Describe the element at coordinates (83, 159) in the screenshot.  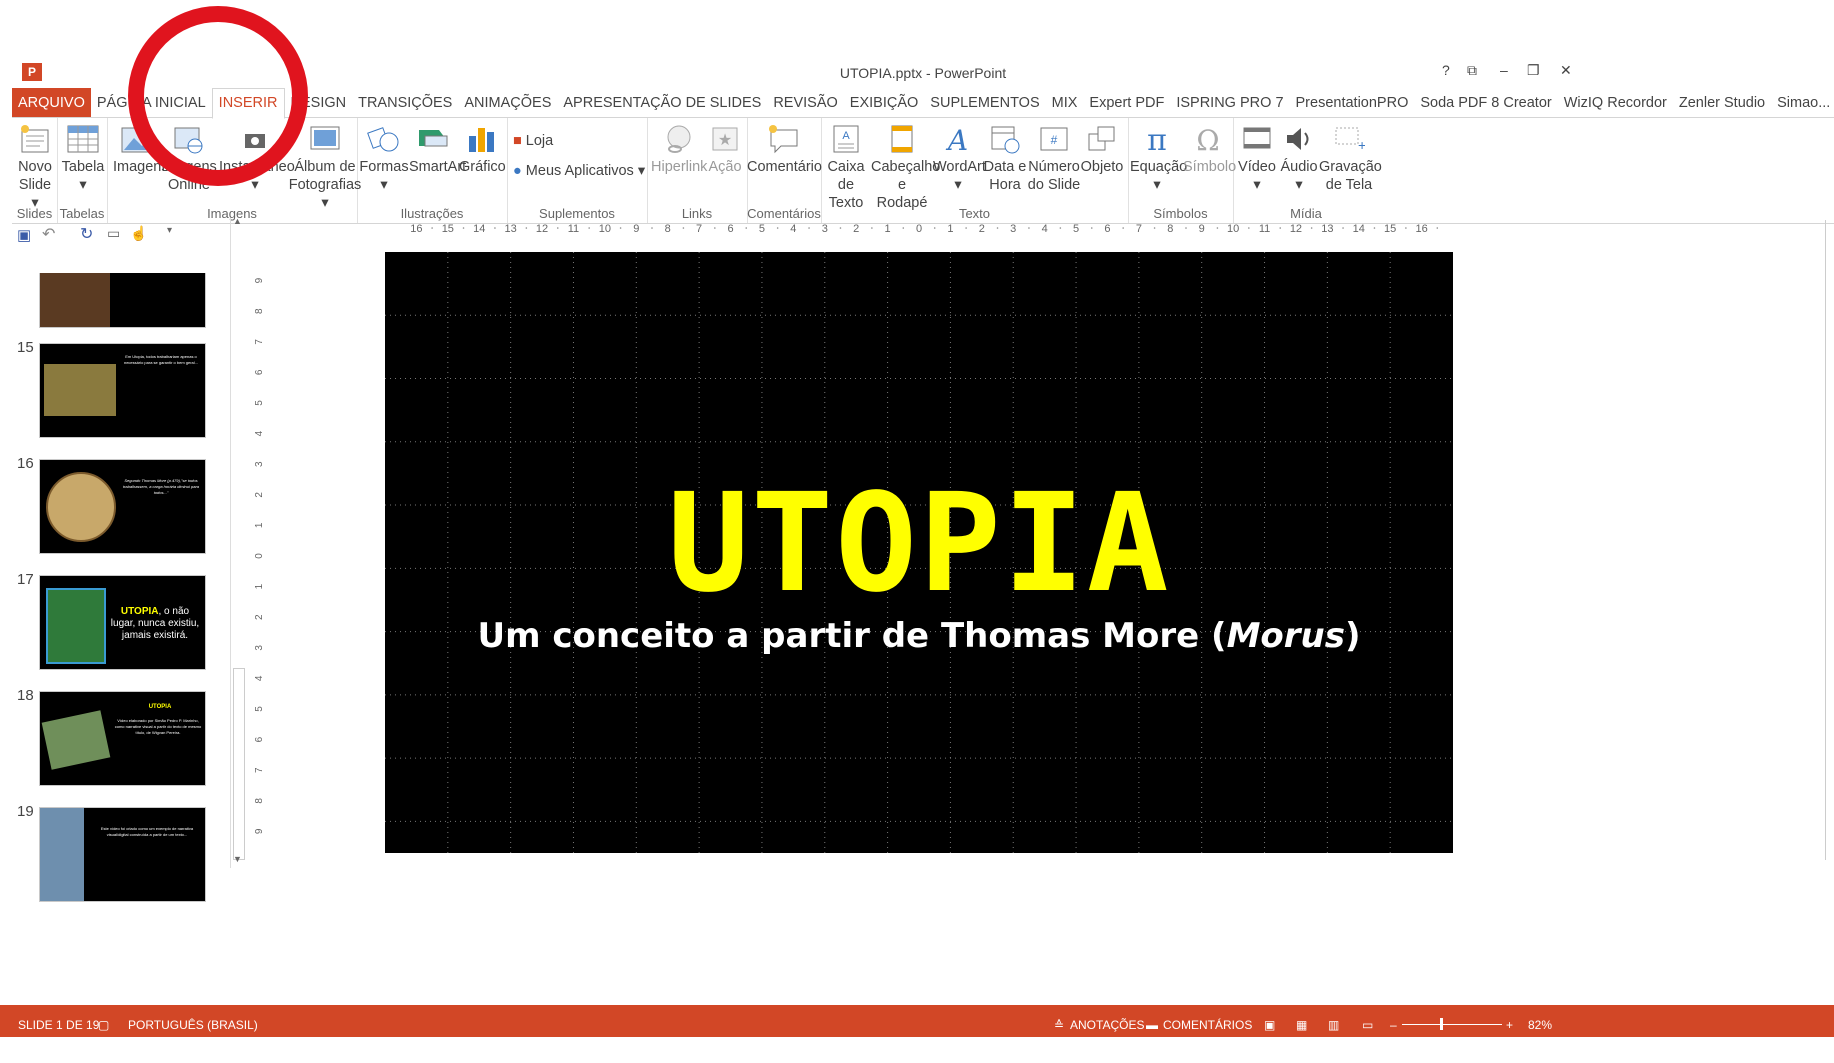
I see `tabela-button: Tabela ▾` at that location.